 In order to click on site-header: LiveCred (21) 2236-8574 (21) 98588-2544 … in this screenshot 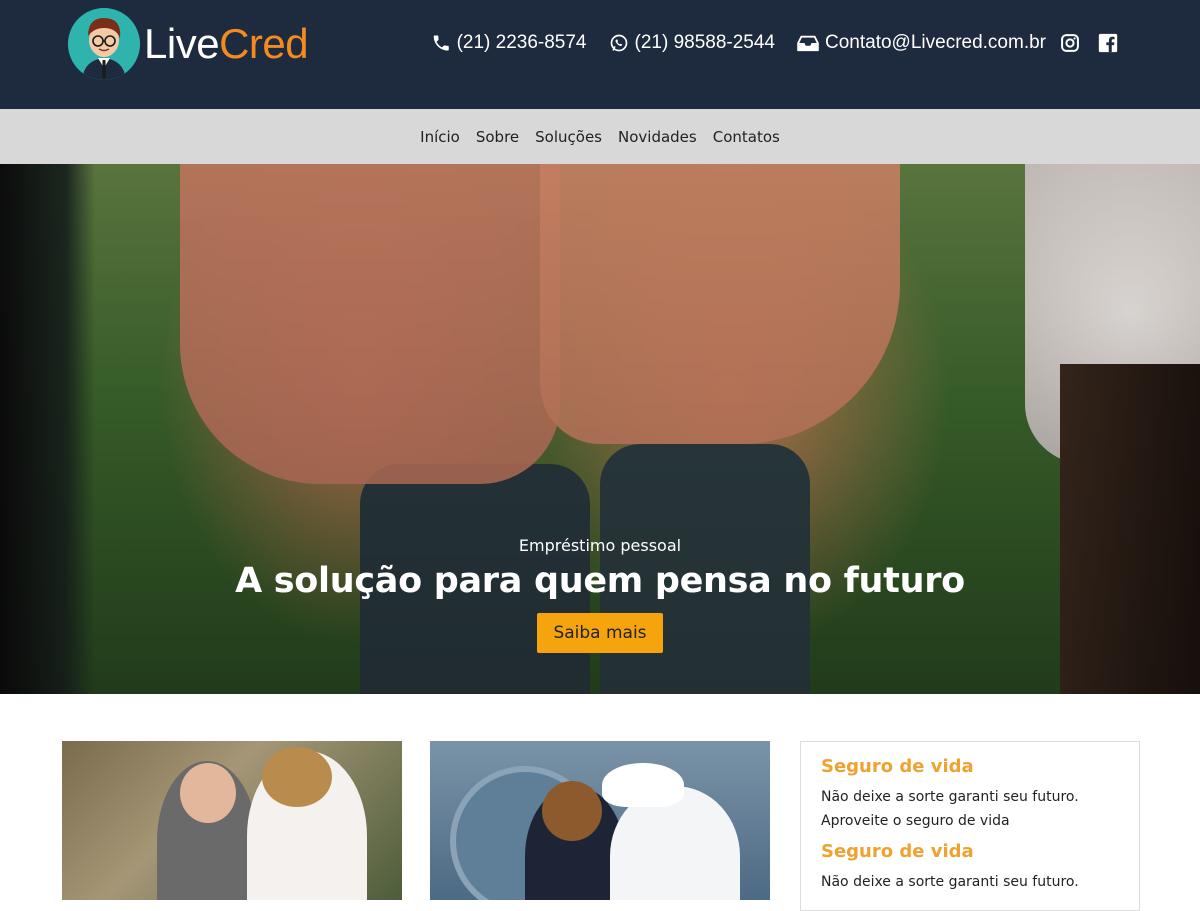, I will do `click(600, 54)`.